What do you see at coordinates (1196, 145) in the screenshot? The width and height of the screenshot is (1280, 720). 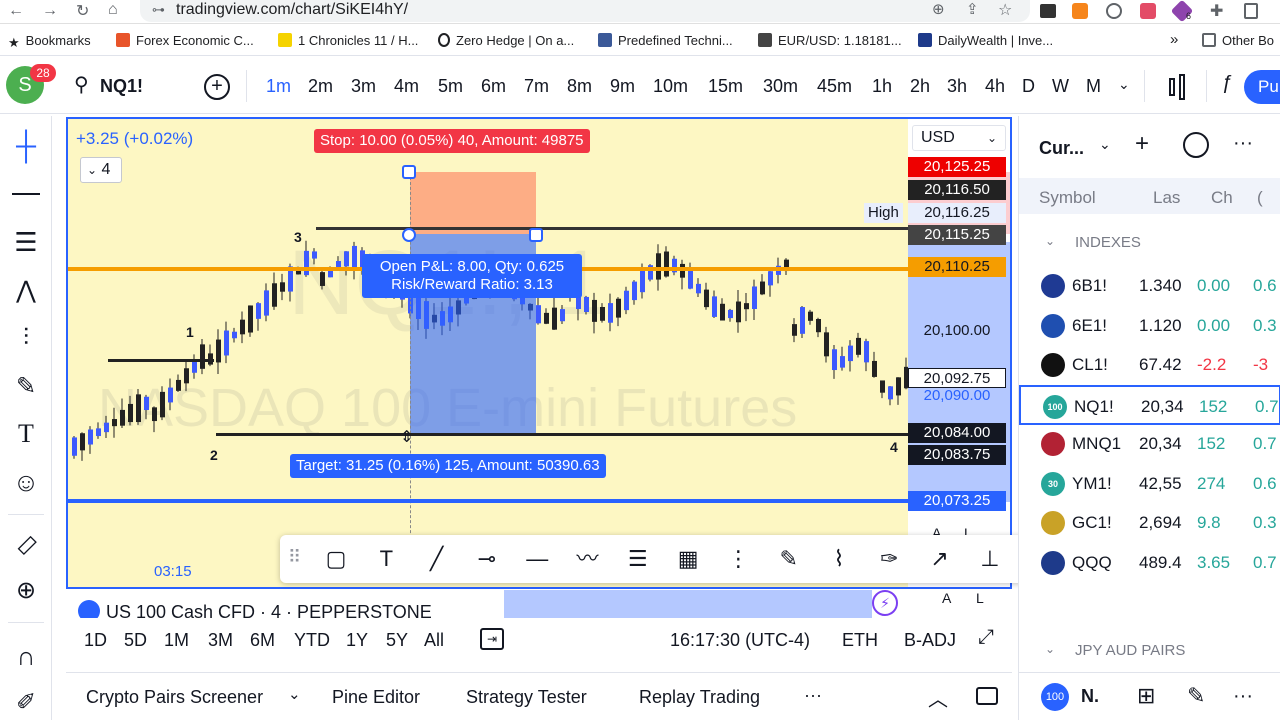 I see `advanced-view-icon` at bounding box center [1196, 145].